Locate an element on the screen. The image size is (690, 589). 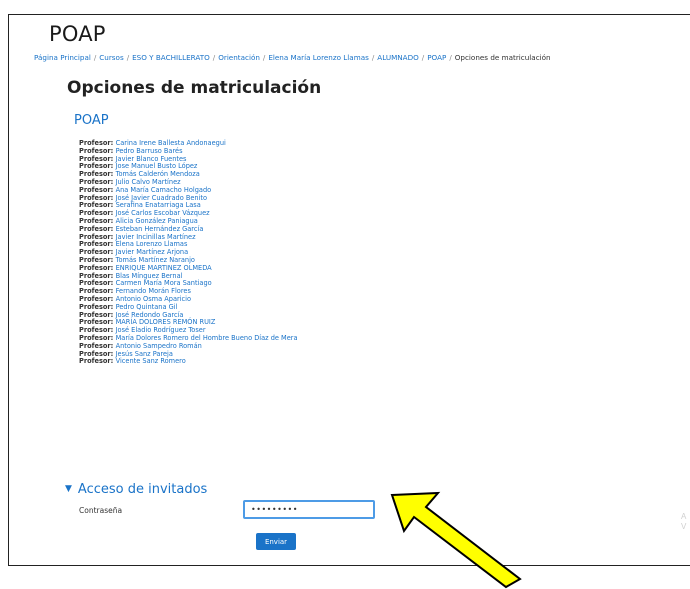
guest-access-toggle: ▼ Acceso de invitados is located at coordinates (136, 489).